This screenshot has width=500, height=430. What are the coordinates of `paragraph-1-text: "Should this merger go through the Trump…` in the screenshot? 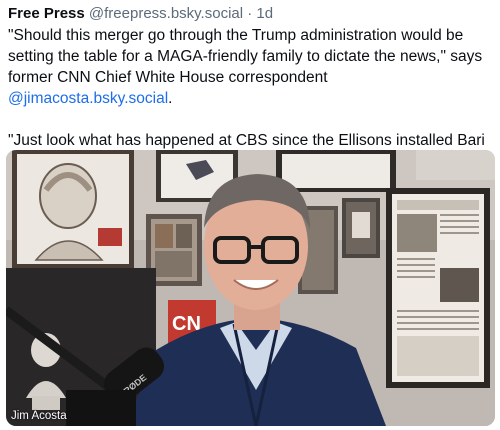 It's located at (245, 56).